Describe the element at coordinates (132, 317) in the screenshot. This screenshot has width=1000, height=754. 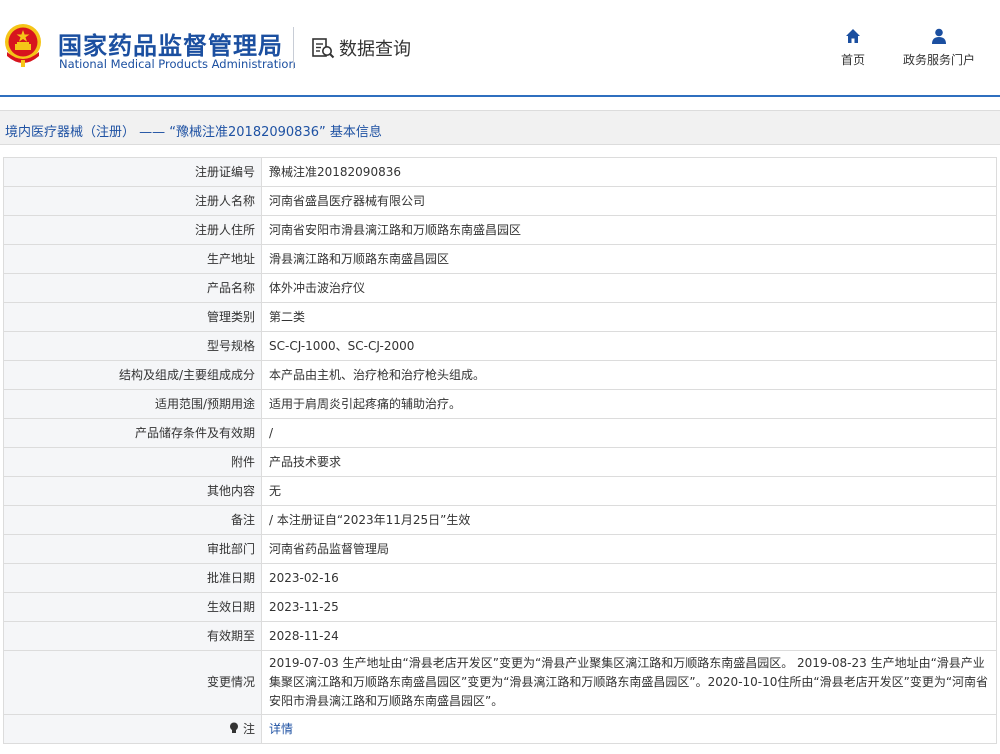
I see `field-label: 管理类别` at that location.